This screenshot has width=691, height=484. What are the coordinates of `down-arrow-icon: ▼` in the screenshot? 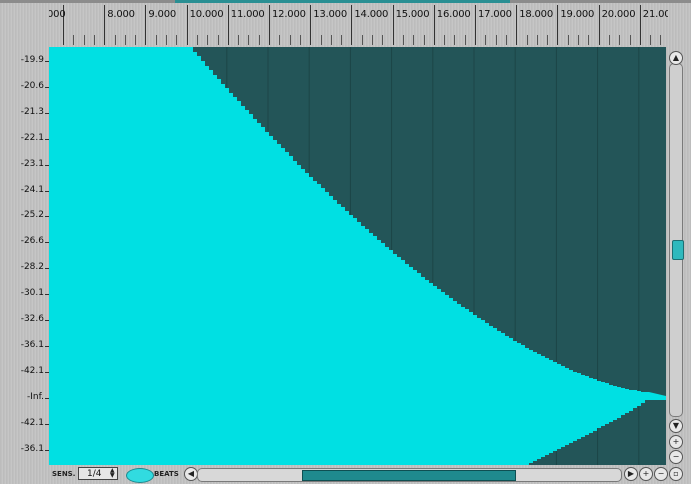 It's located at (676, 425).